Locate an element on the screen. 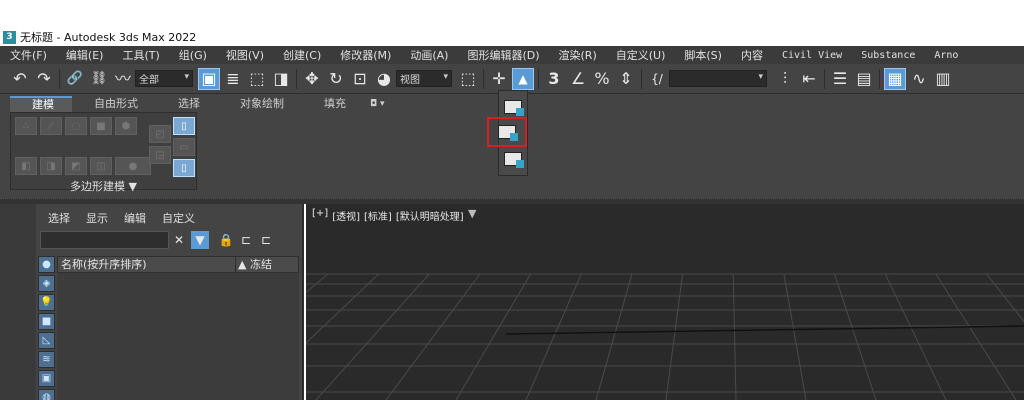 Image resolution: width=1024 pixels, height=400 pixels. ribbon-tab-modeling: 建模 is located at coordinates (41, 104).